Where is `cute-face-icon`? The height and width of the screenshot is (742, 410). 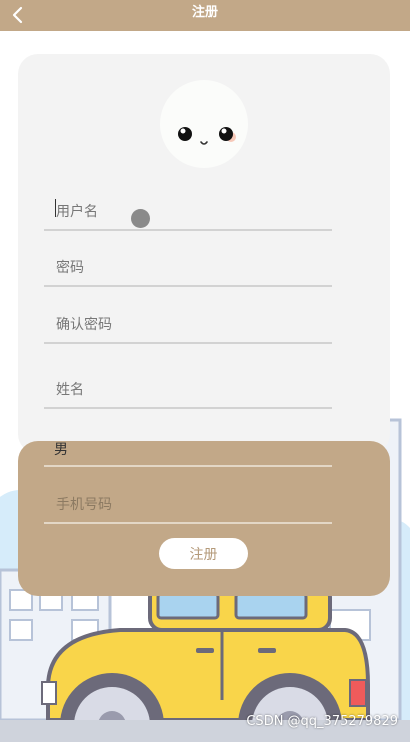 cute-face-icon is located at coordinates (207, 136).